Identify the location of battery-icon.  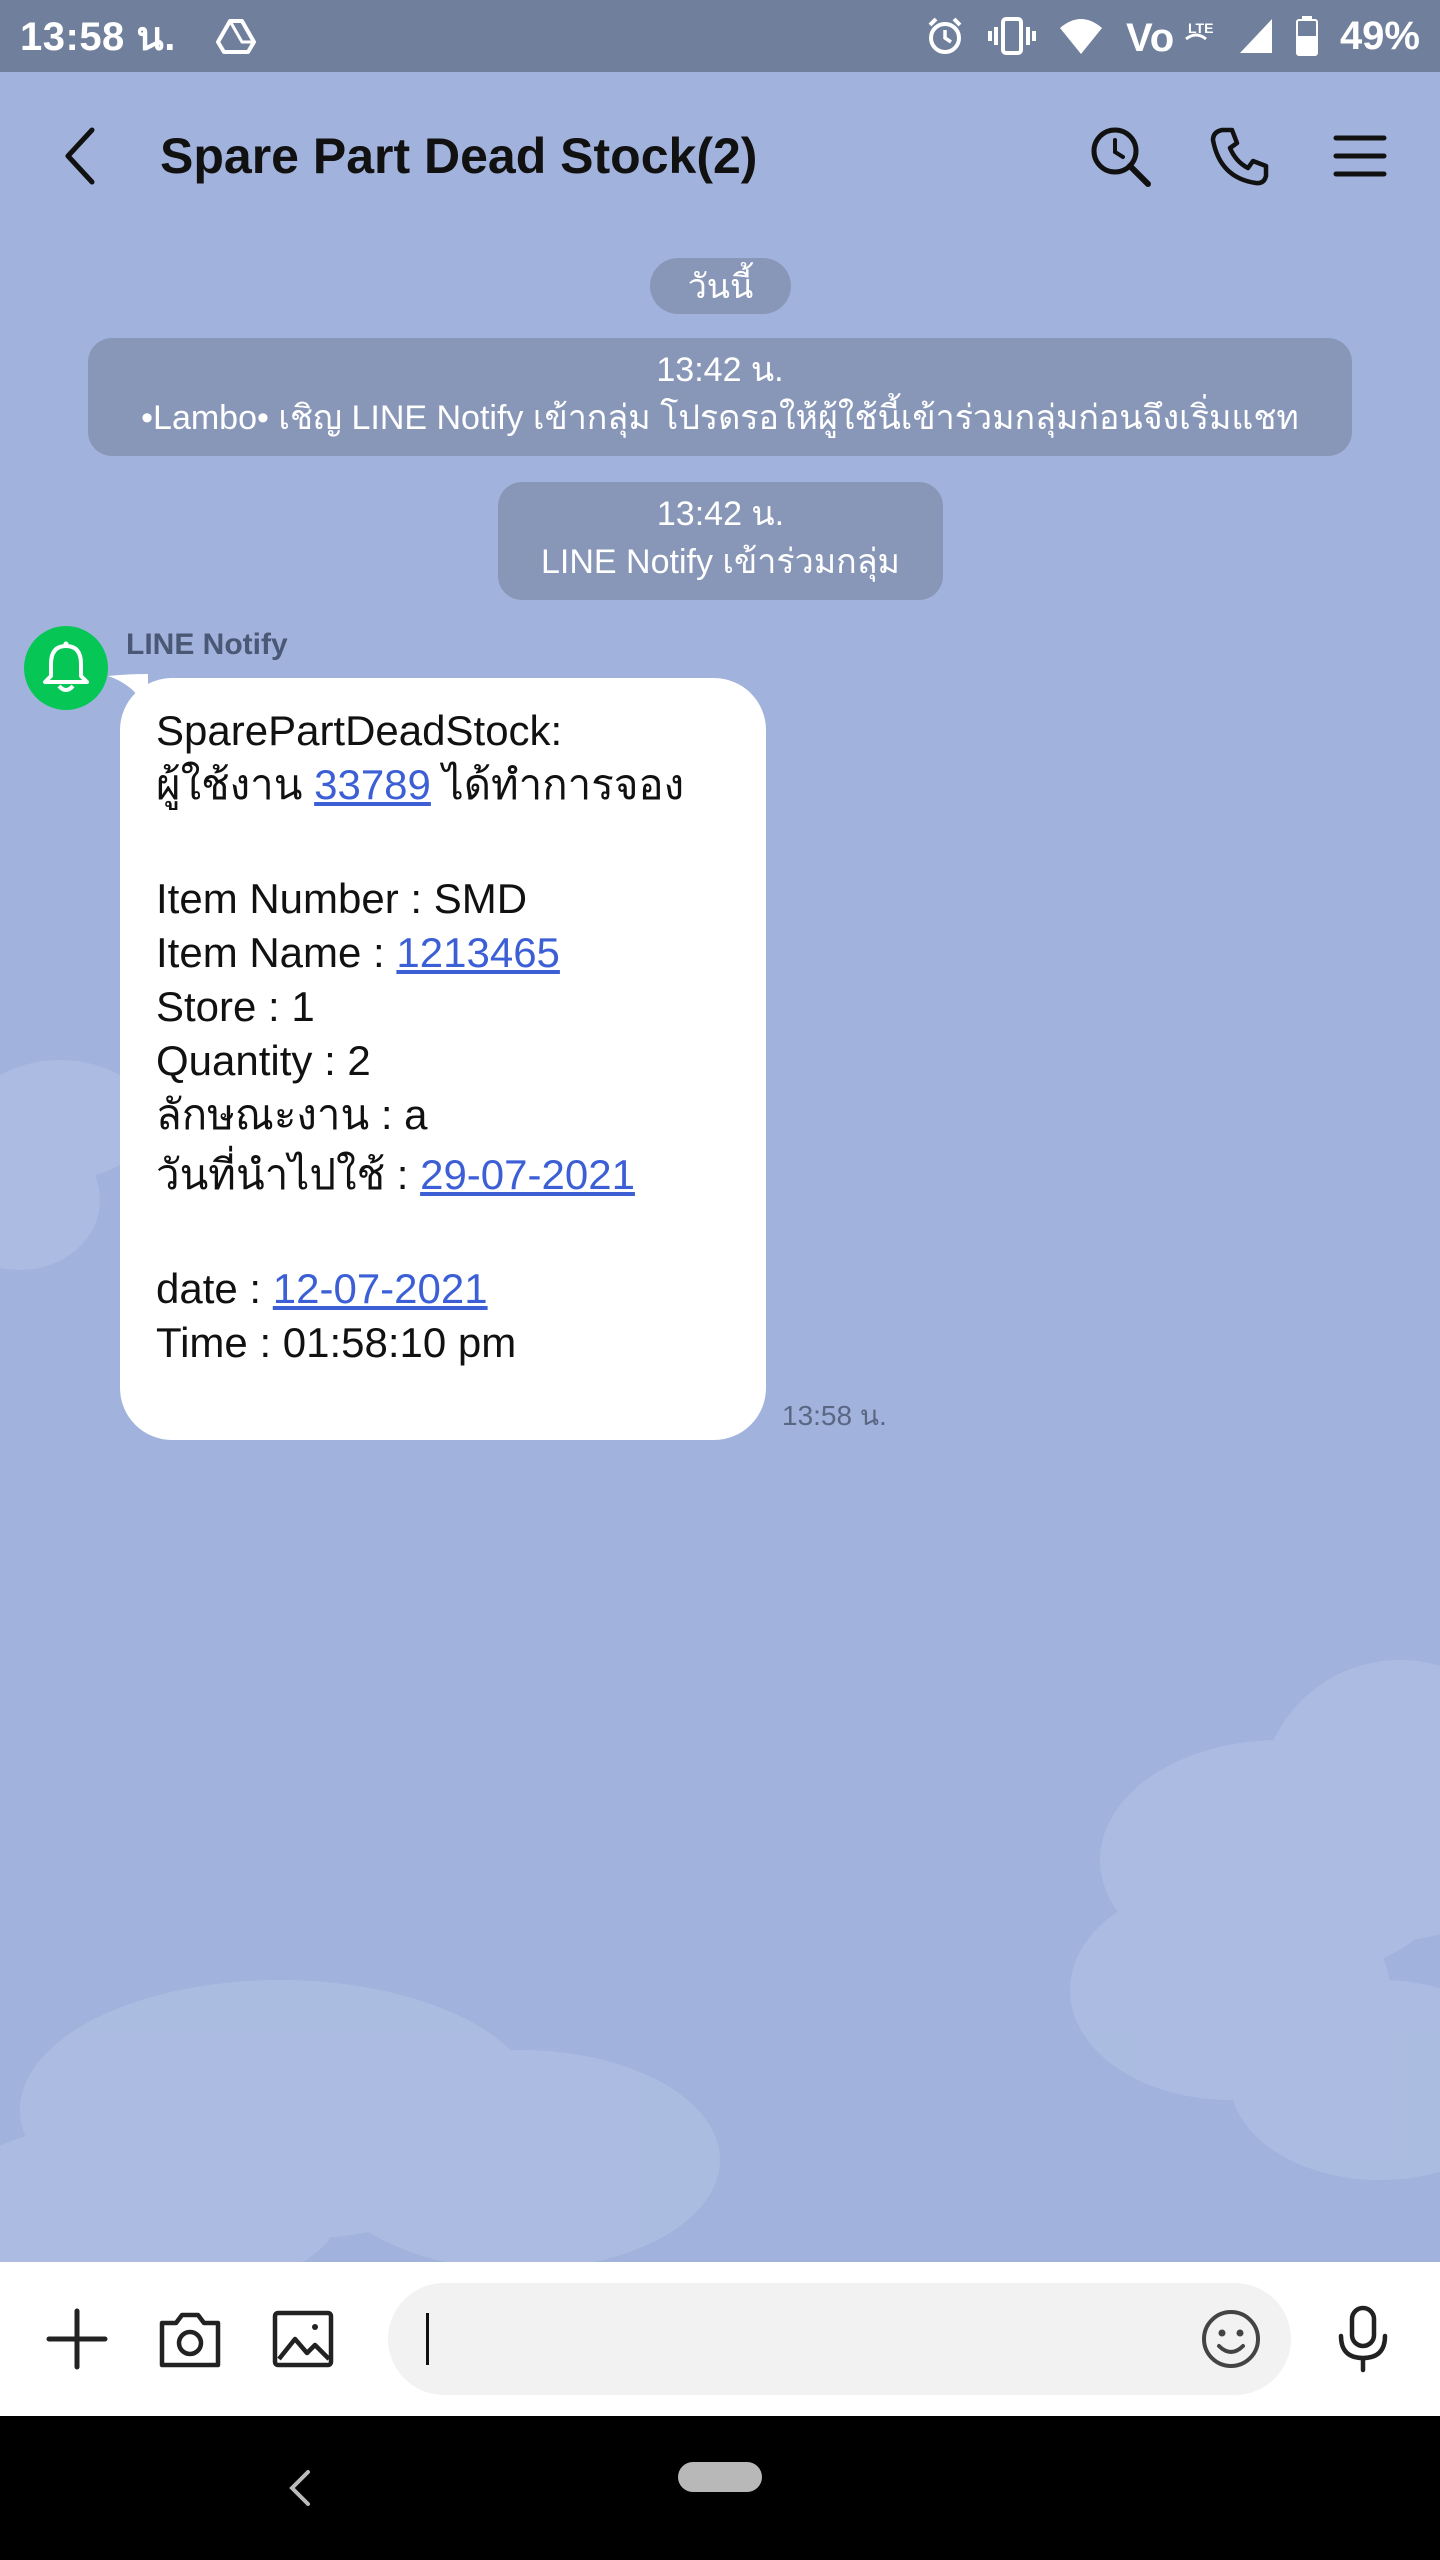
(1306, 36).